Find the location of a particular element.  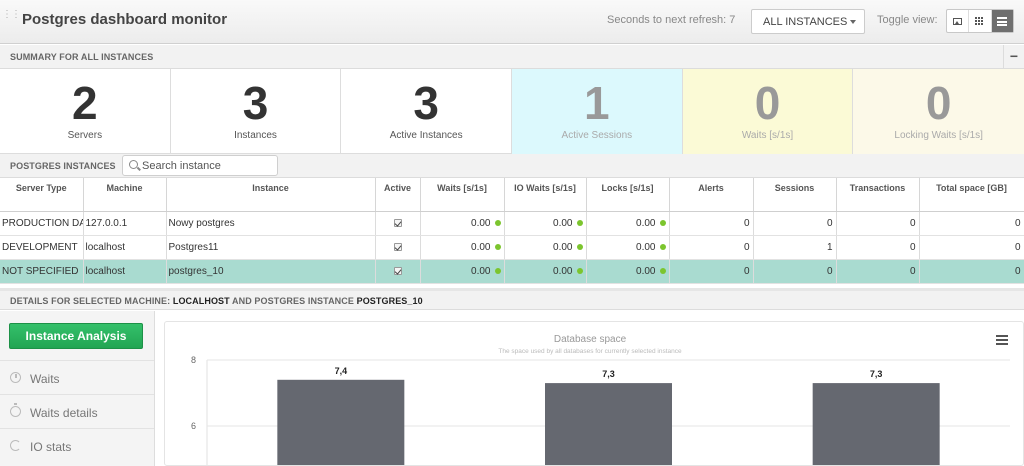

details-machine: LOCALHOST is located at coordinates (201, 301).